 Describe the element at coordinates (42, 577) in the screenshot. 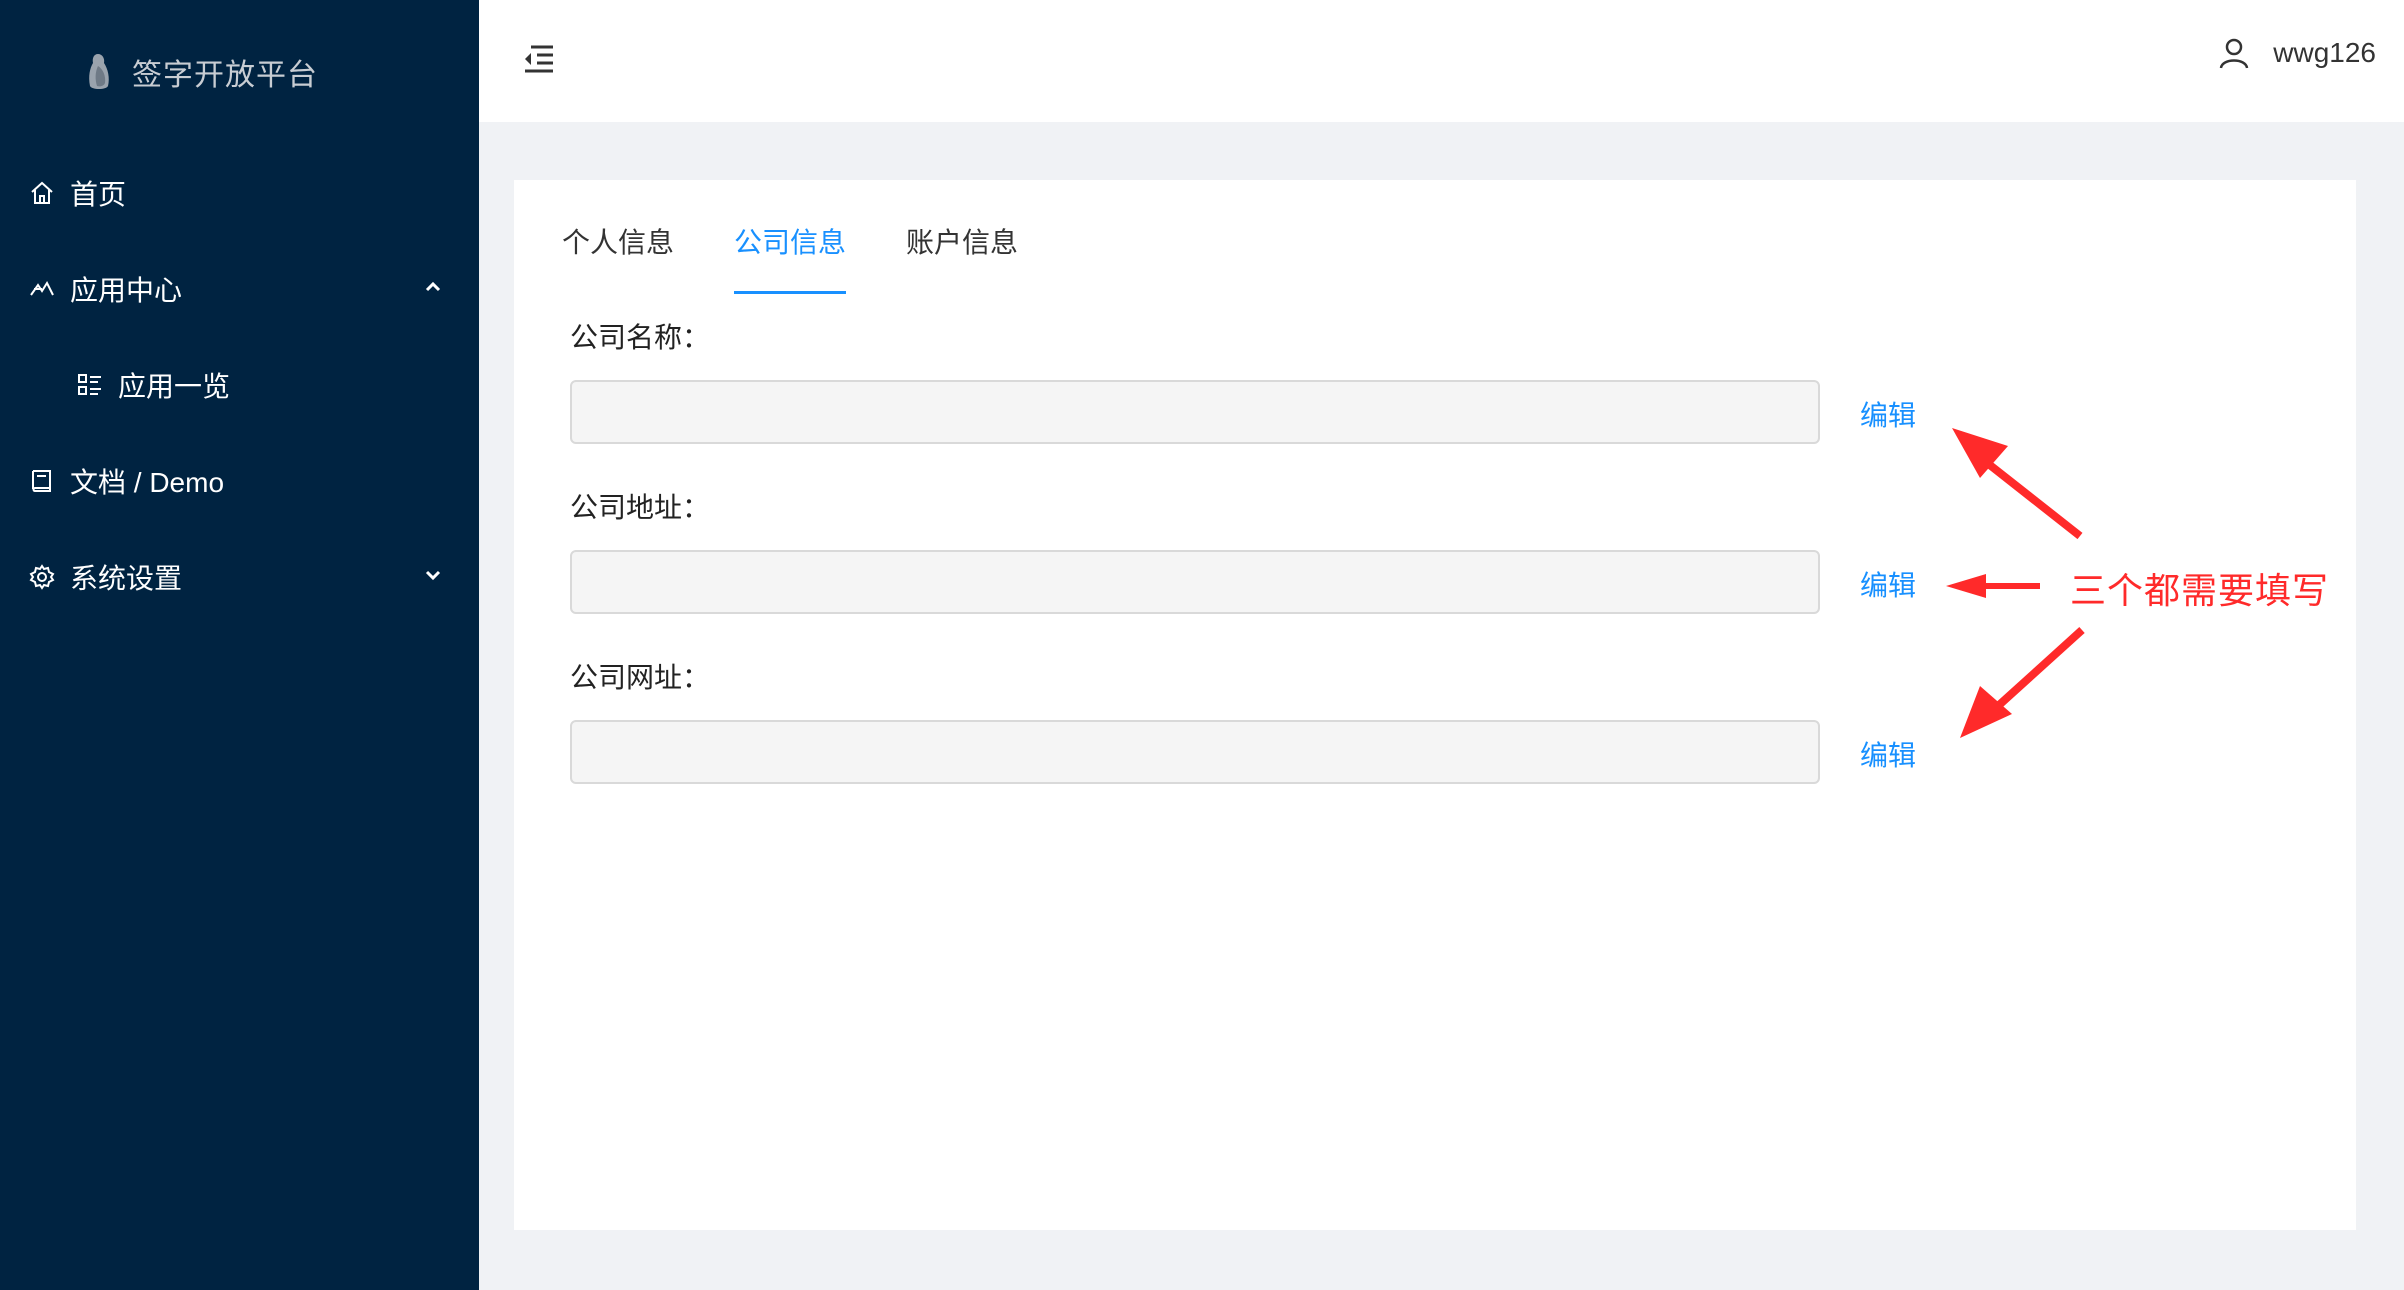

I see `gear-icon` at that location.